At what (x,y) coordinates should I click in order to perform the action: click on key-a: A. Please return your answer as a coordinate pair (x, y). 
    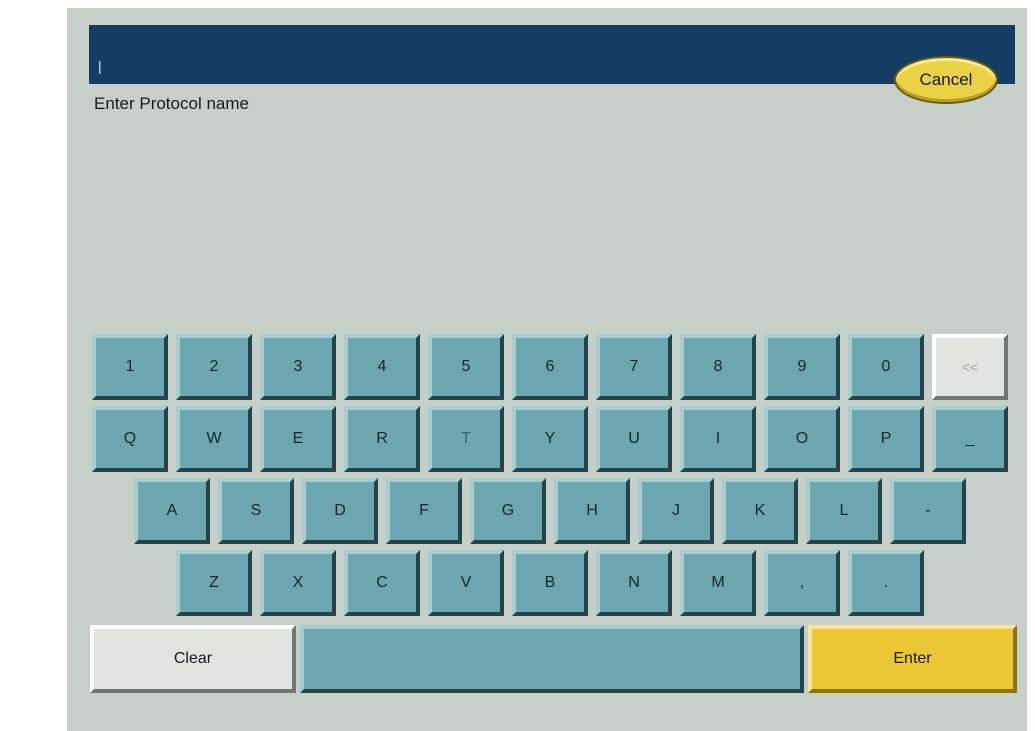
    Looking at the image, I should click on (172, 511).